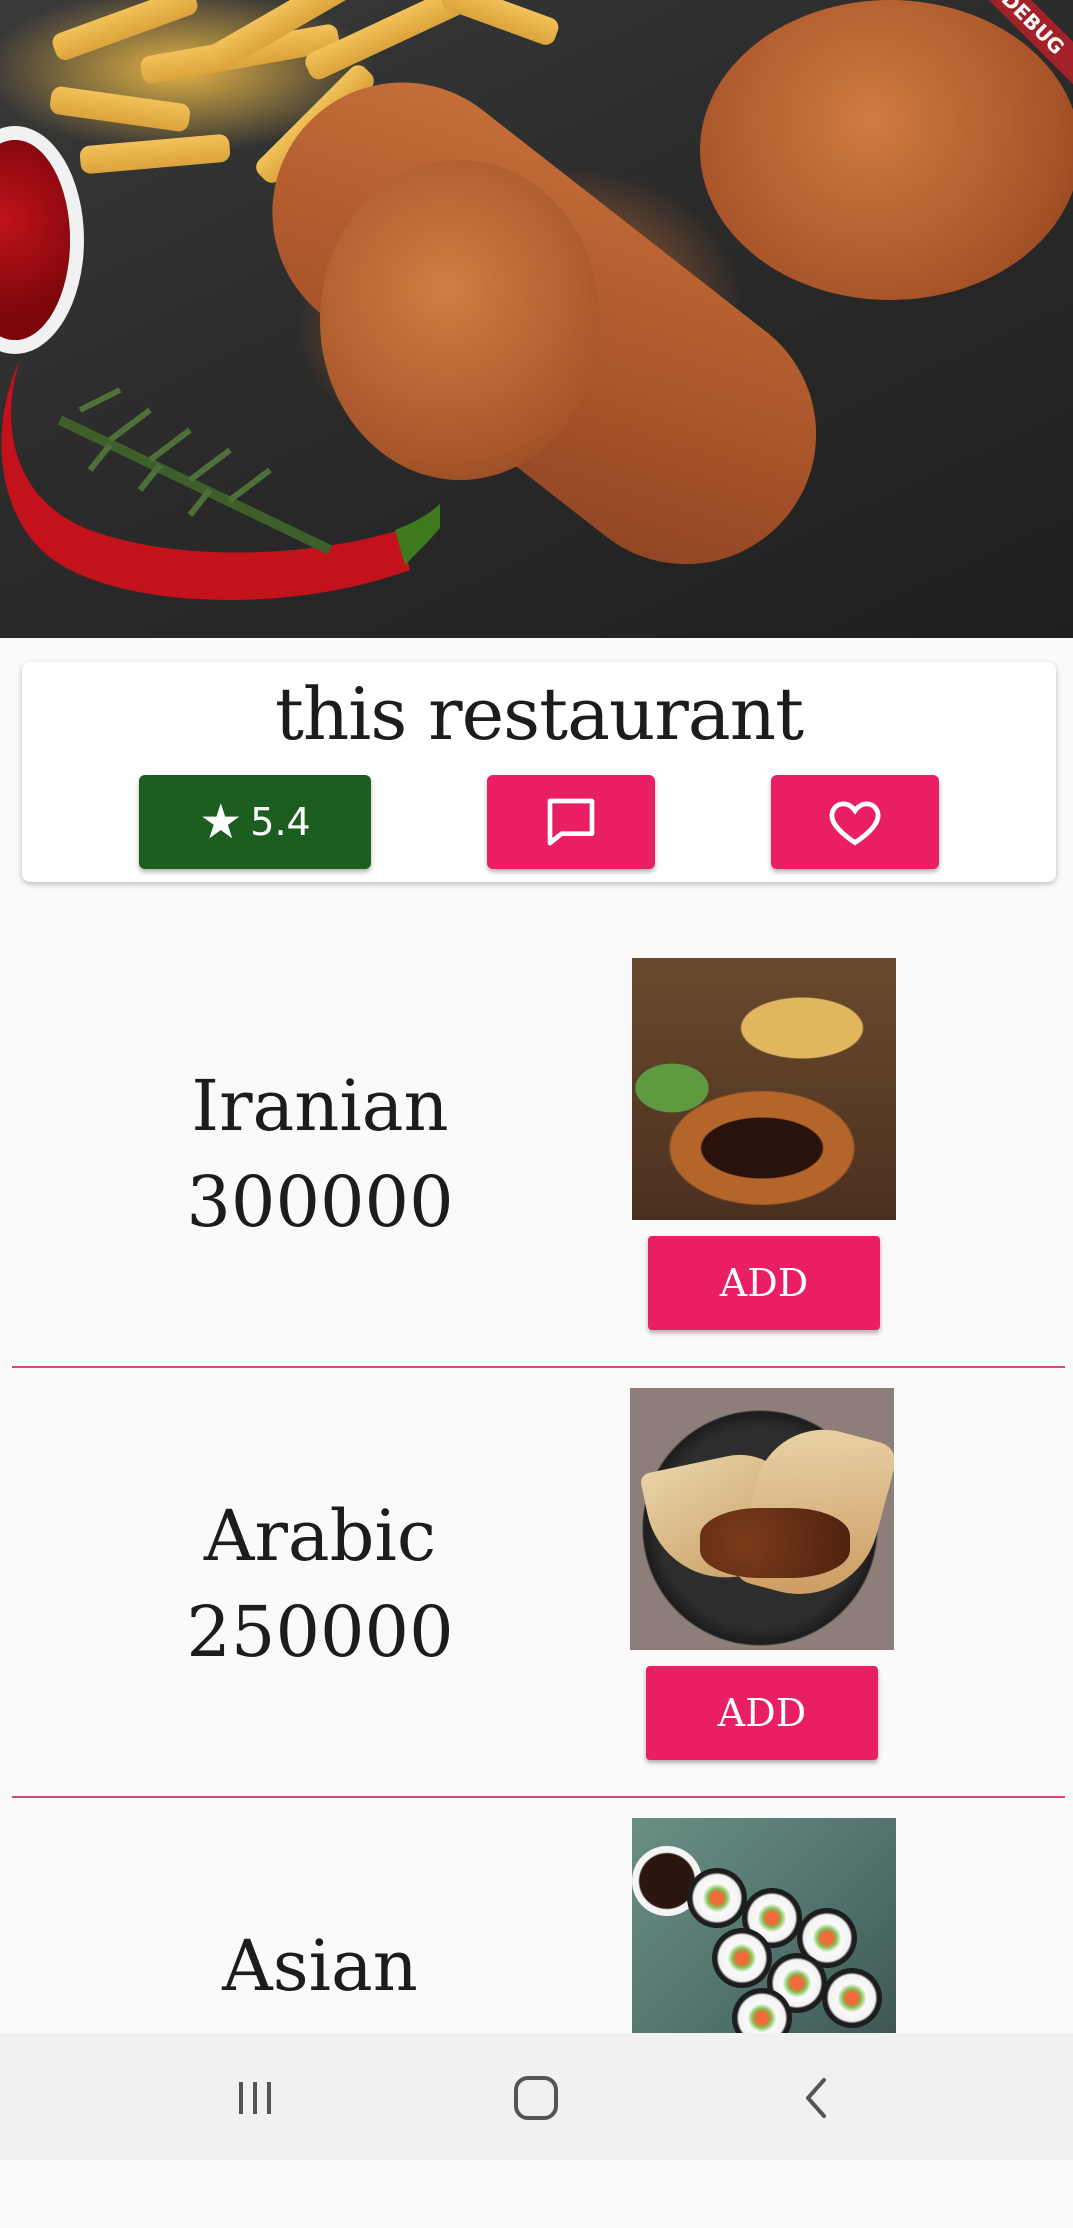 This screenshot has height=2228, width=1073. I want to click on menu-item-name: Iranian, so click(320, 1106).